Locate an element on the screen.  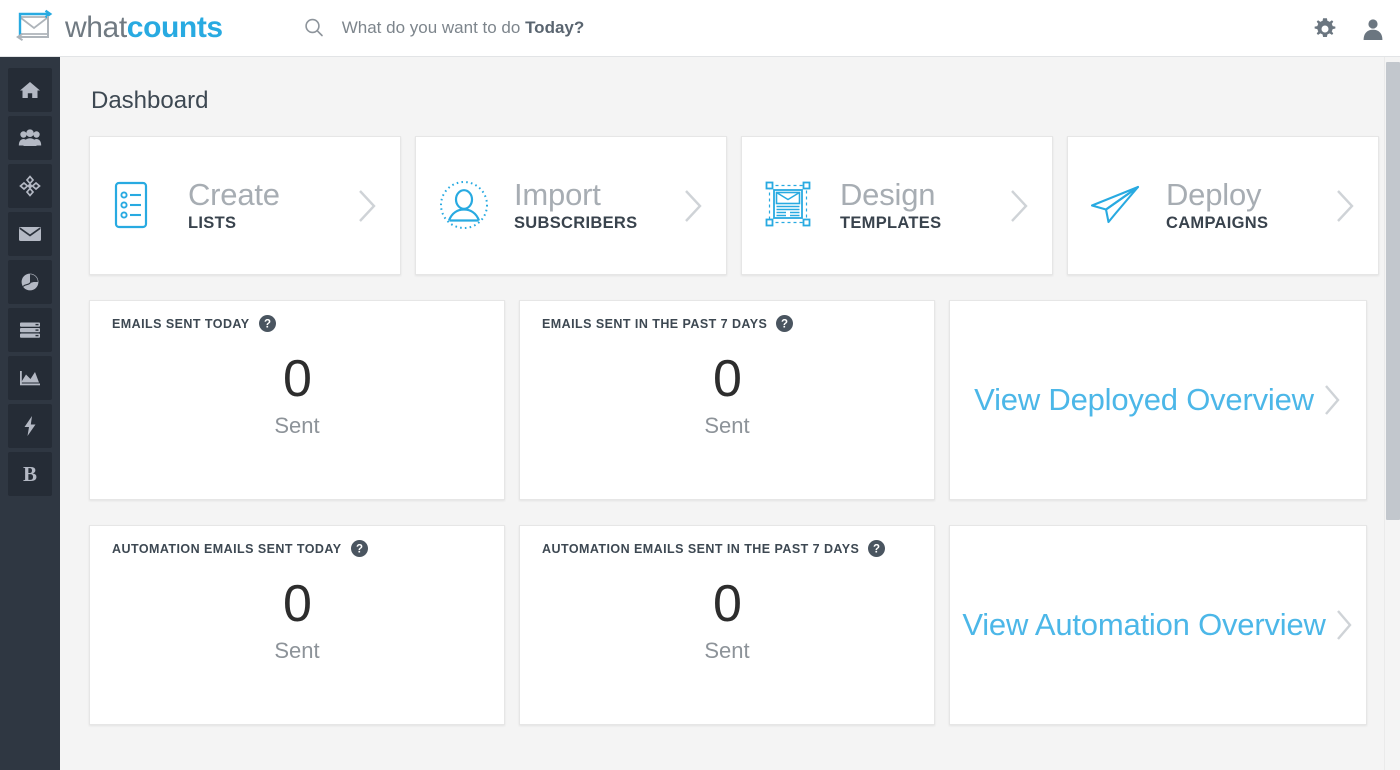
action-card-deploy-campaigns: Deploy CAMPAIGNS is located at coordinates (1223, 205).